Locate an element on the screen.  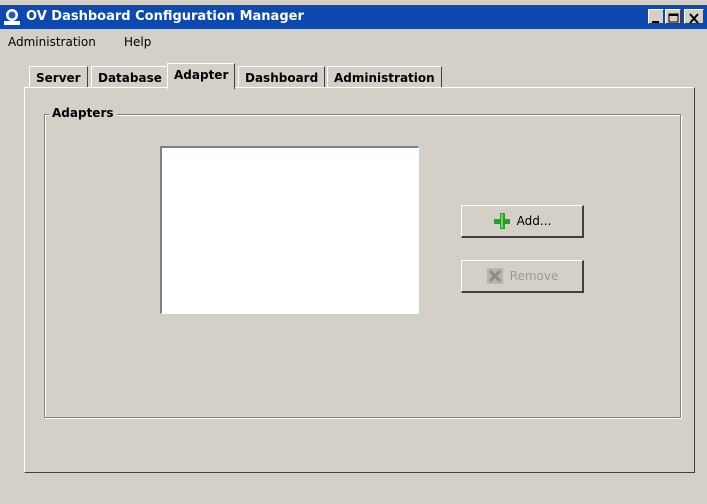
menu-bar: Administration Help is located at coordinates (353, 42).